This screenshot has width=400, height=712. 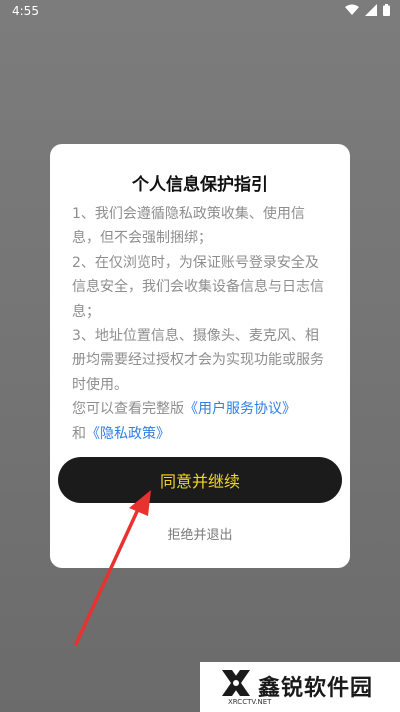 I want to click on watermark-logo-icon, so click(x=236, y=685).